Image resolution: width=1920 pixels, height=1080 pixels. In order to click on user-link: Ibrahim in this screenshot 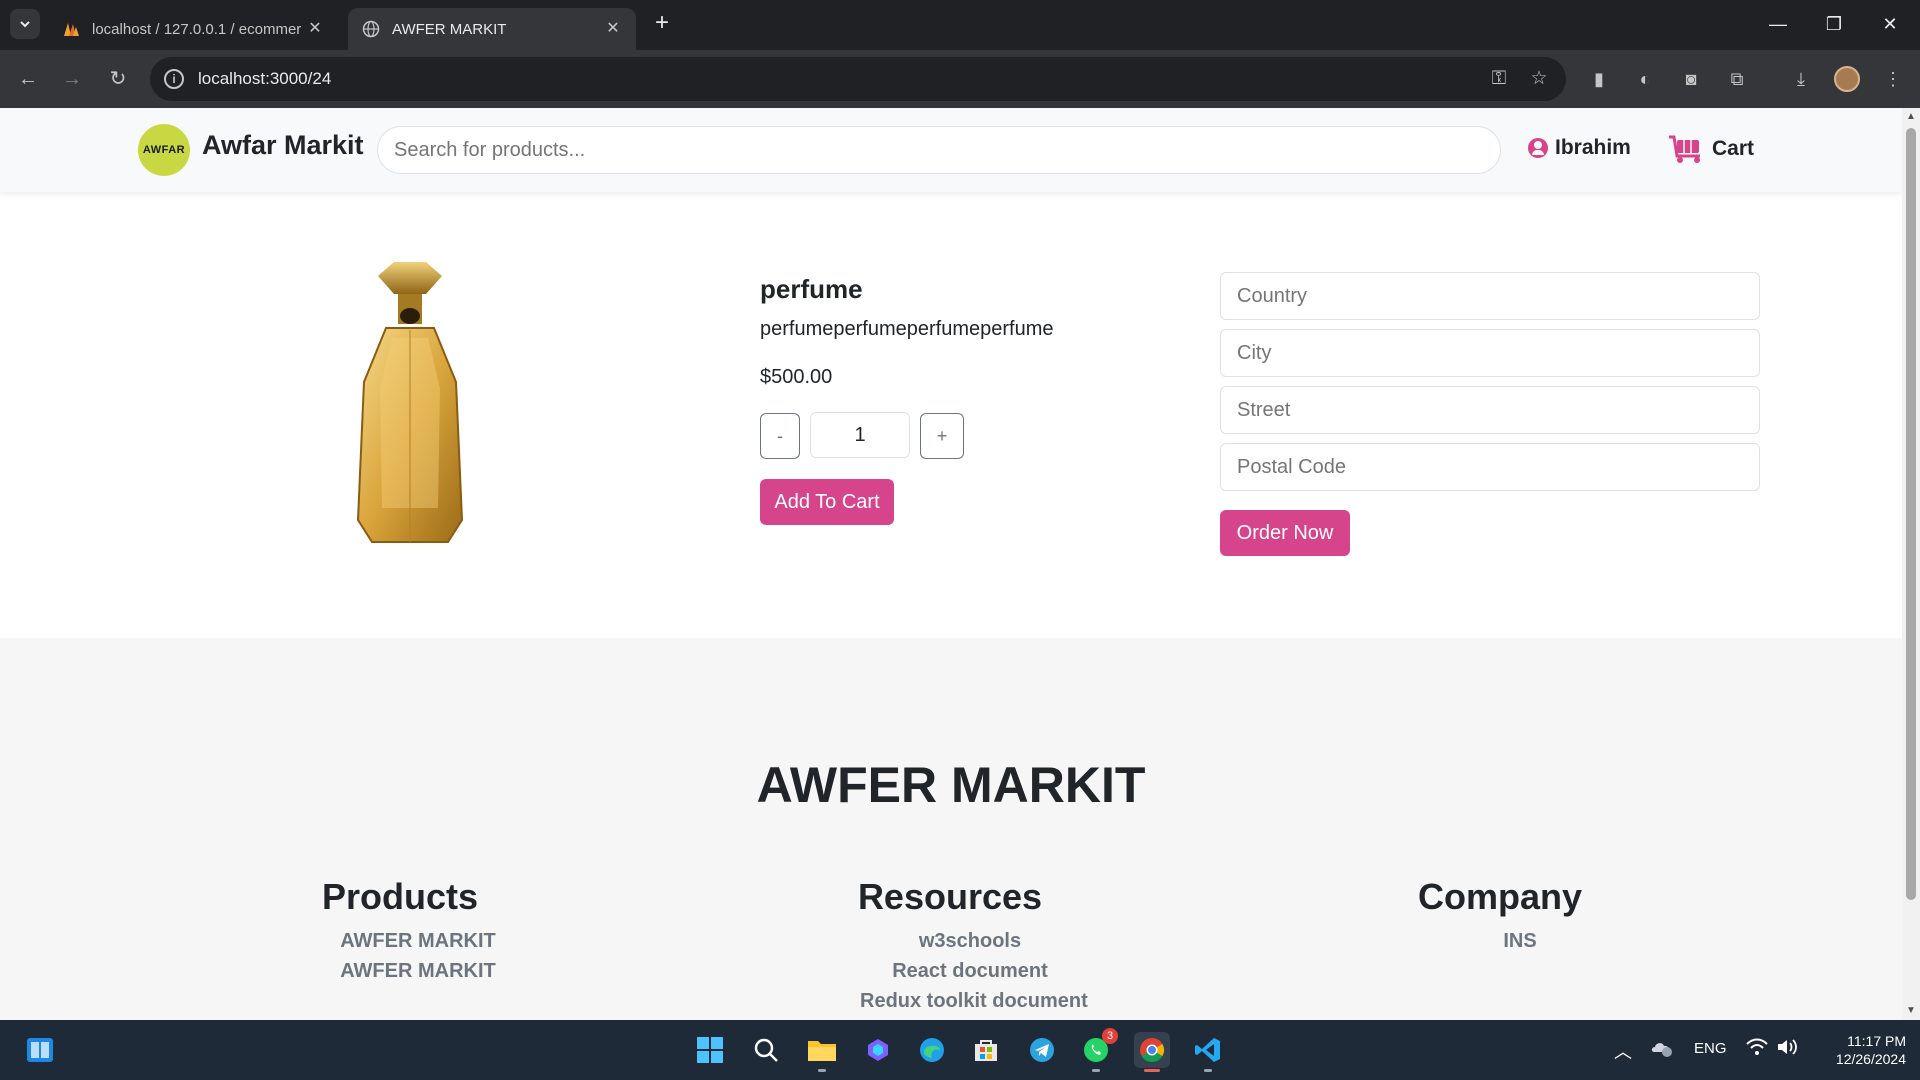, I will do `click(1579, 148)`.